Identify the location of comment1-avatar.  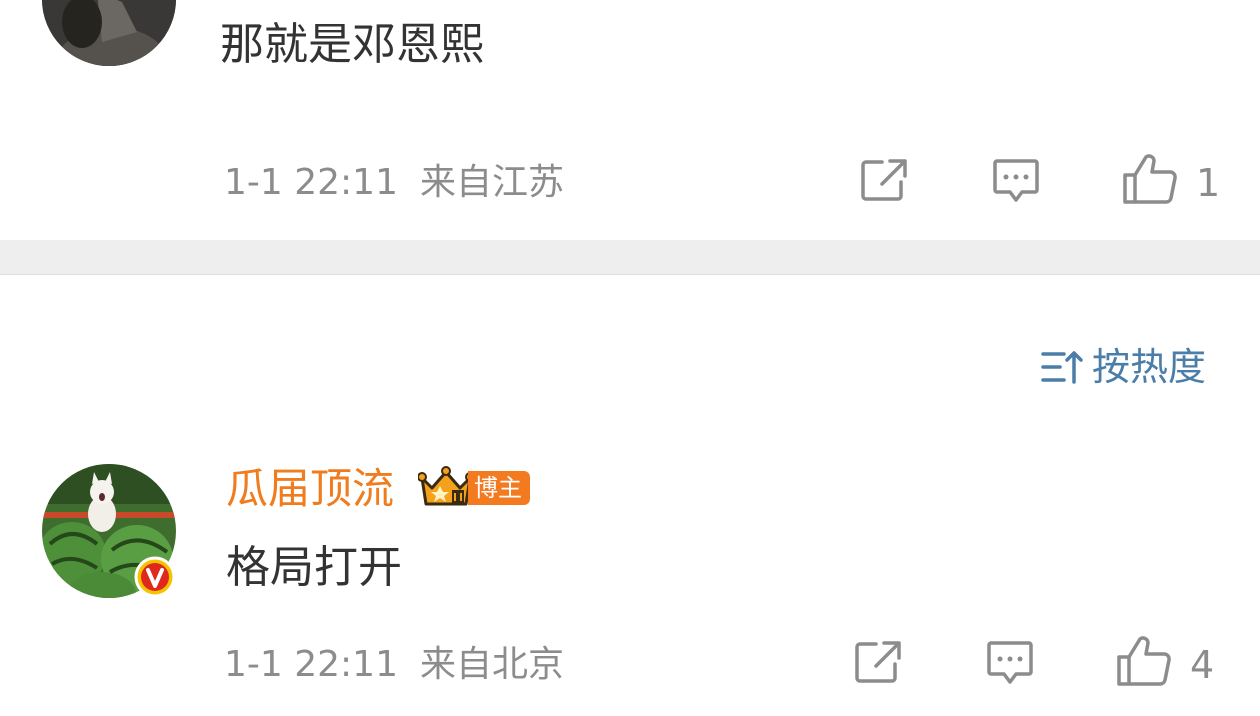
(109, 33).